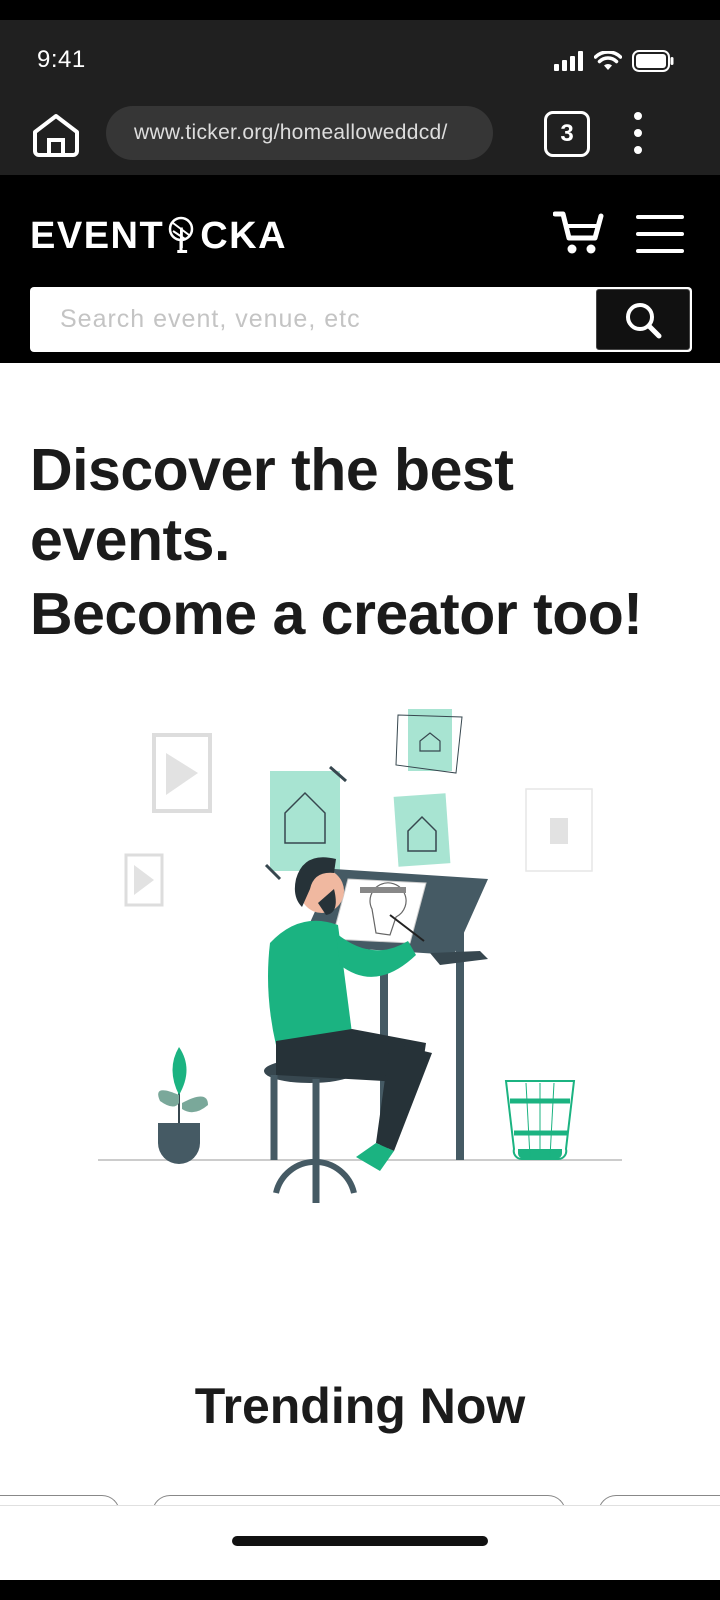  I want to click on site-header: EVENT I CKA, so click(360, 269).